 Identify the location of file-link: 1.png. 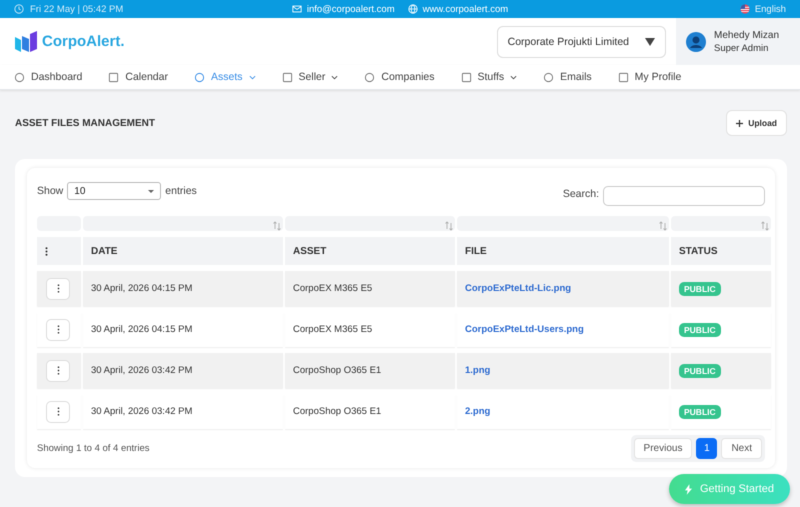
(477, 370).